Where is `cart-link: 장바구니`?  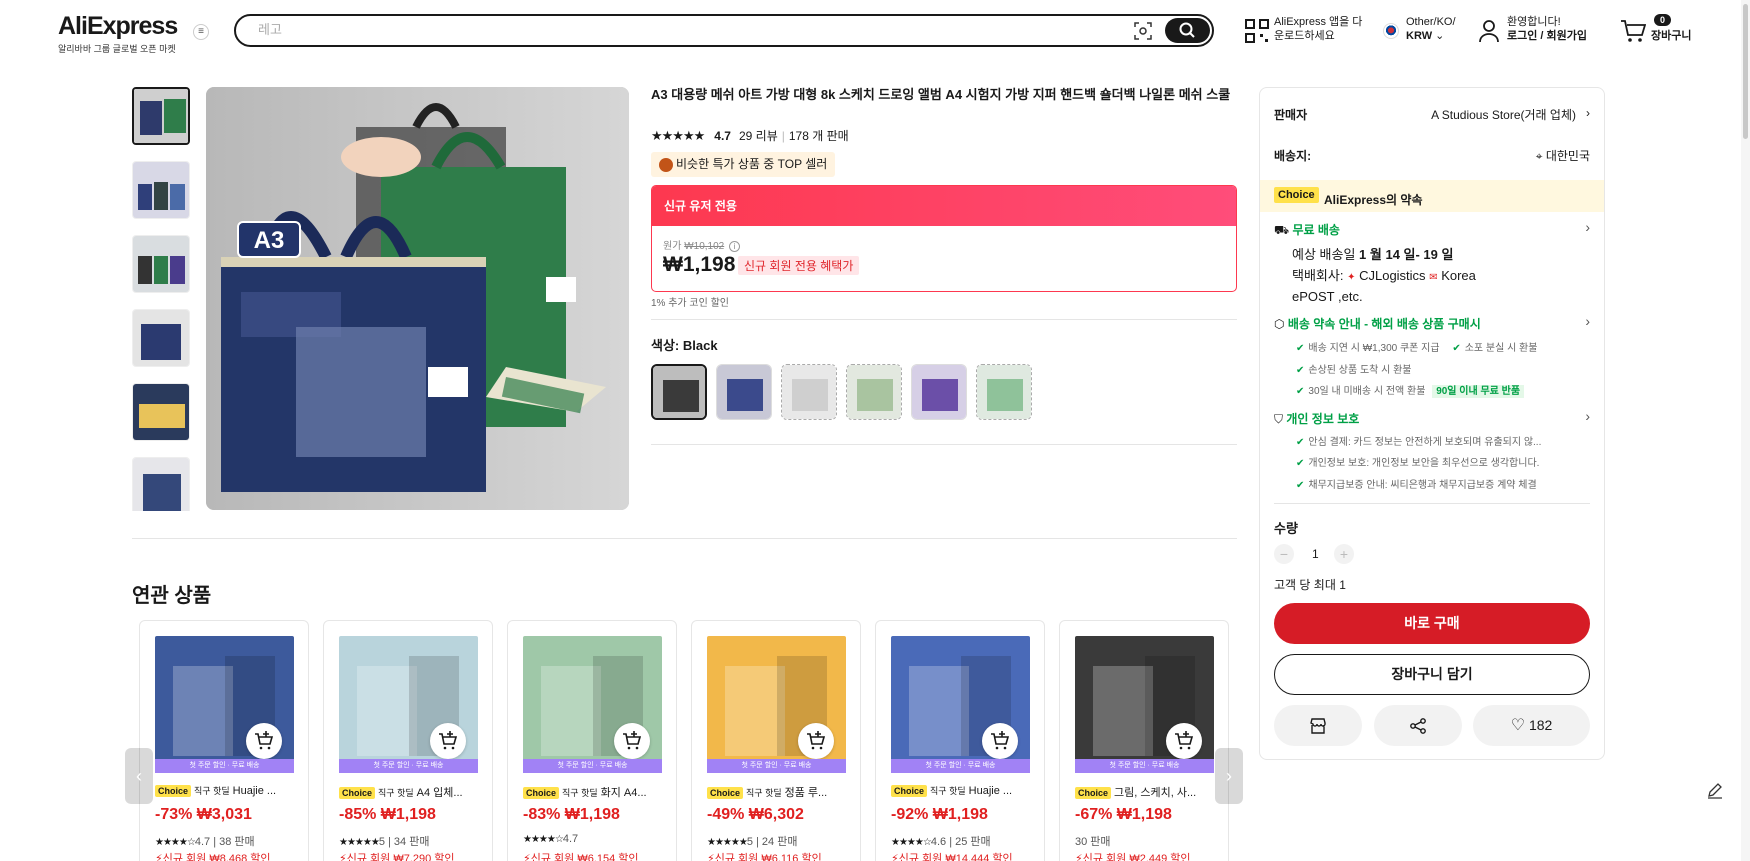 cart-link: 장바구니 is located at coordinates (1671, 36).